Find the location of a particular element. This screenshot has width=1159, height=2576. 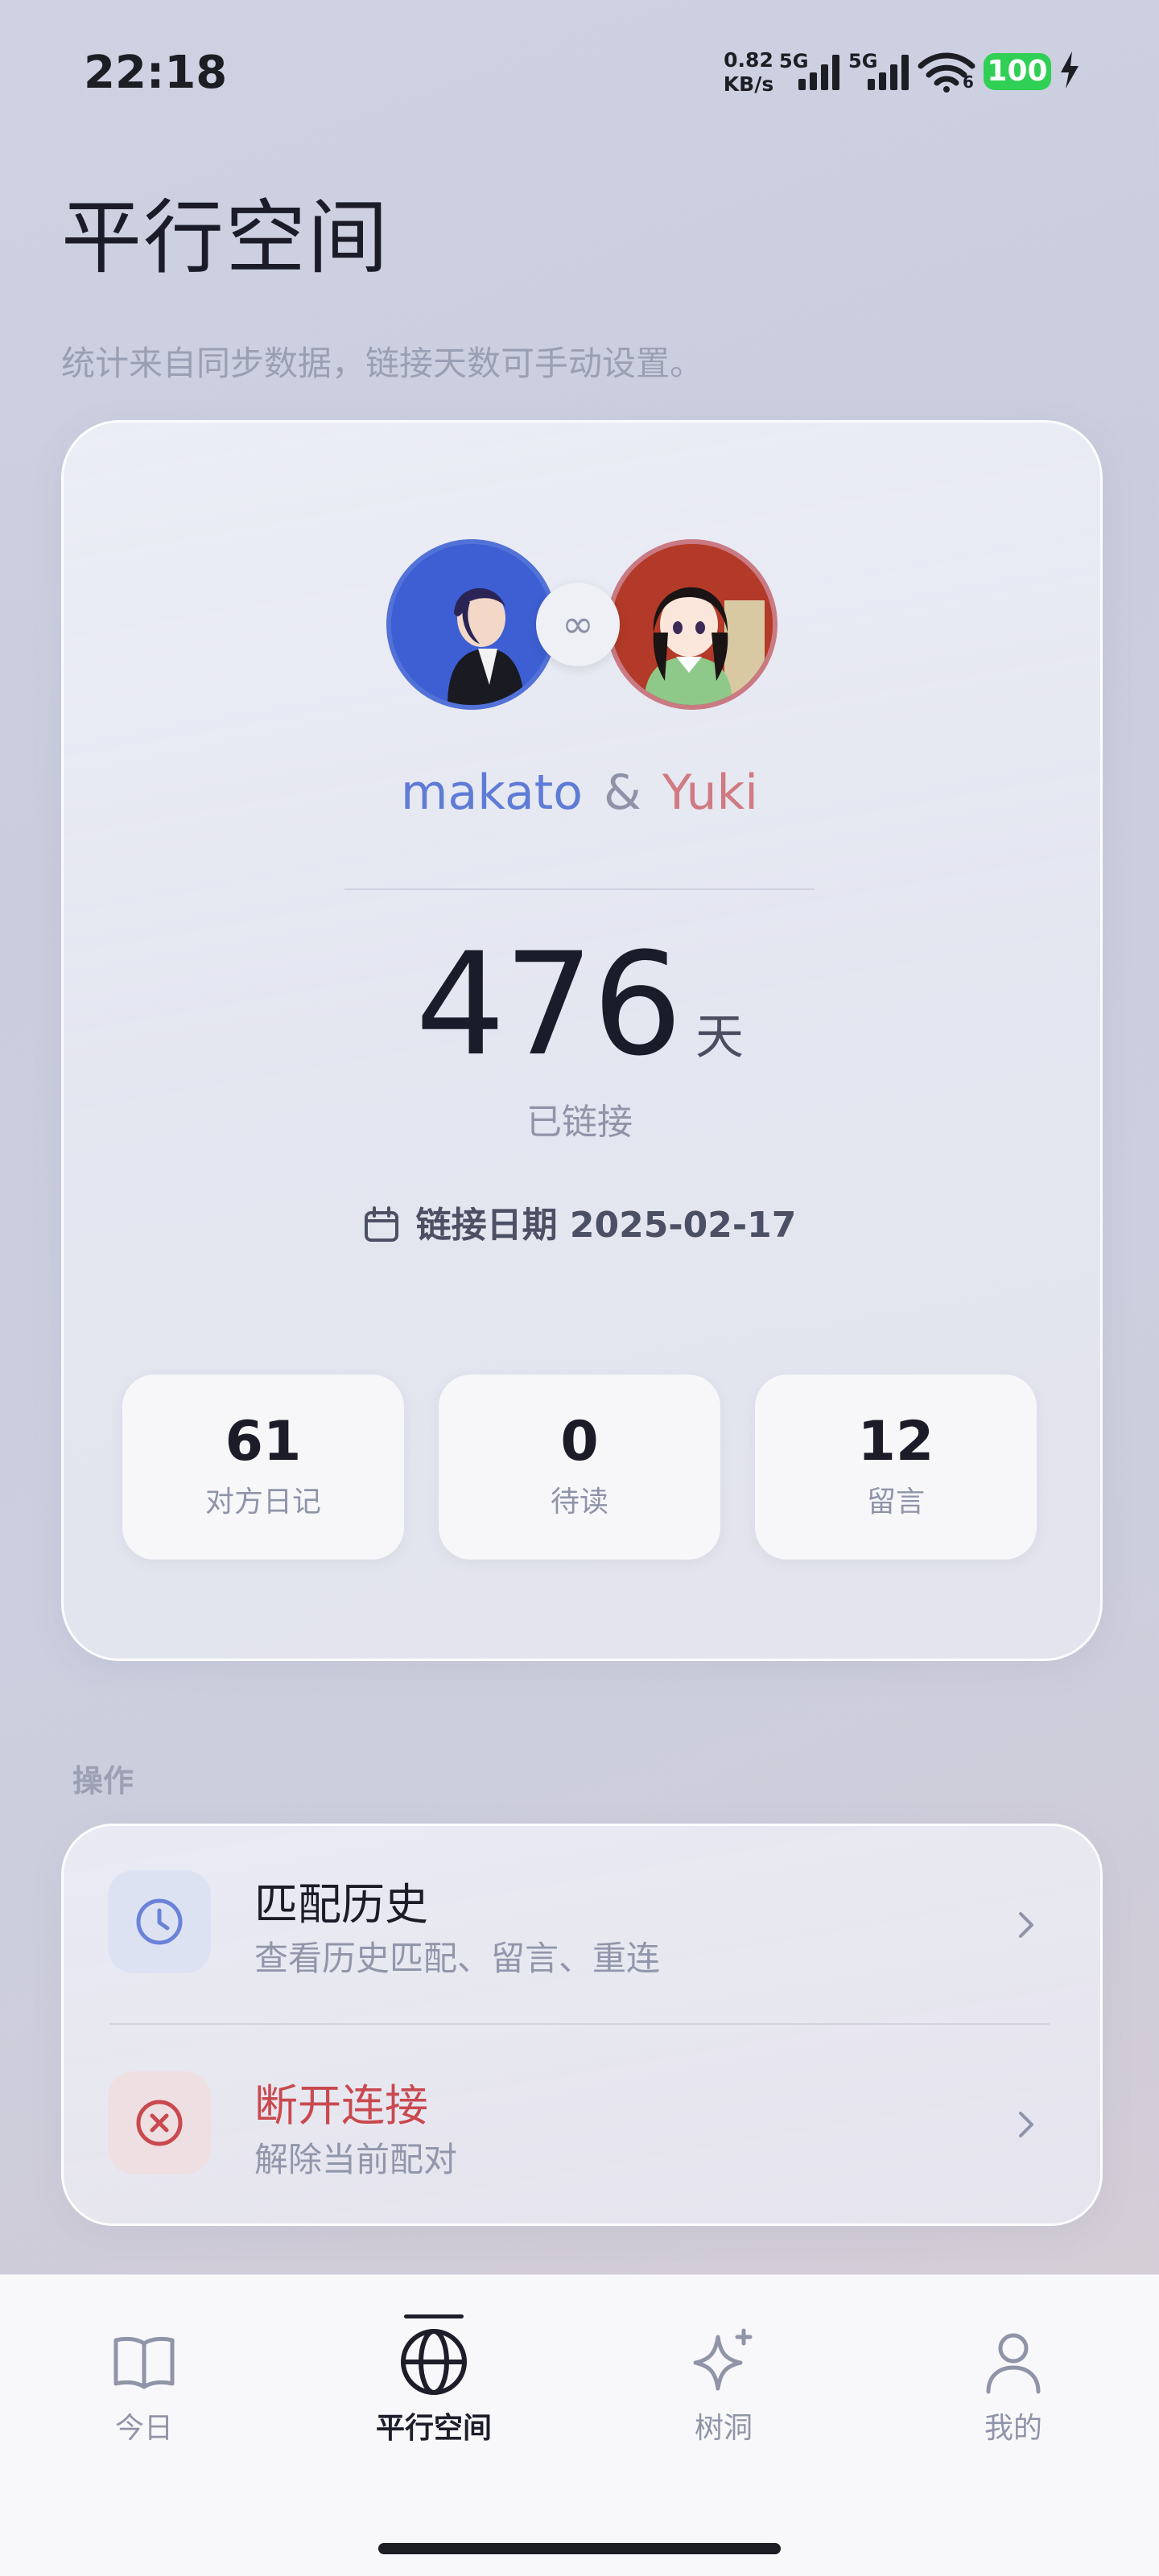

days-label: 已链接 is located at coordinates (579, 1122).